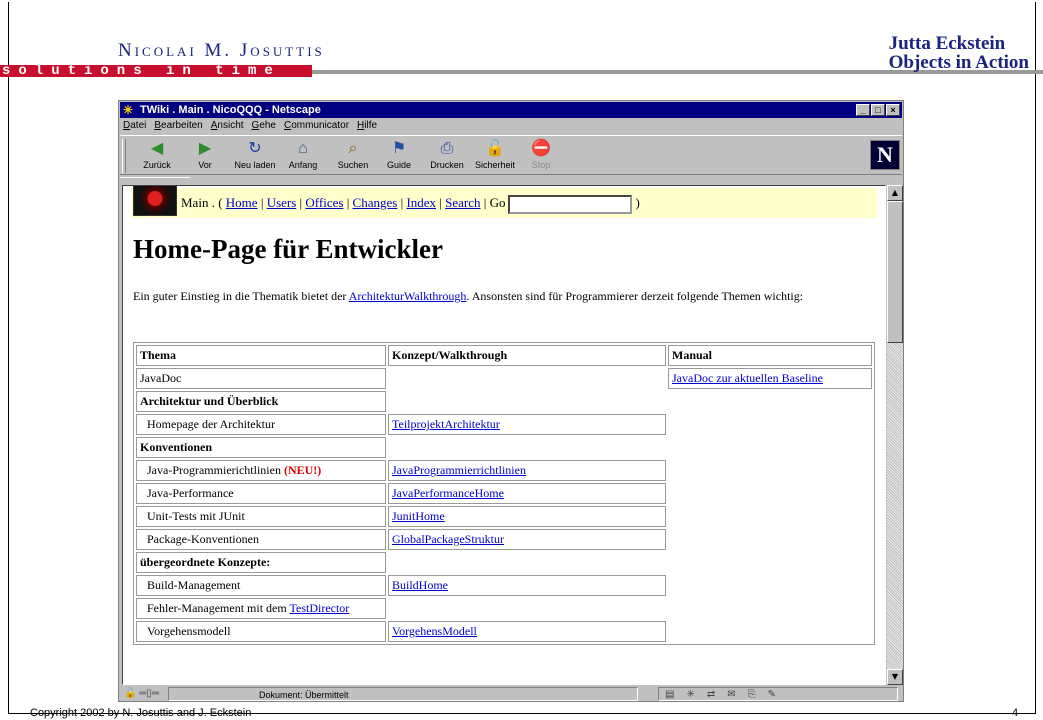 The width and height of the screenshot is (1043, 720). I want to click on connection-status-icon: 🔓 ═▯═, so click(144, 694).